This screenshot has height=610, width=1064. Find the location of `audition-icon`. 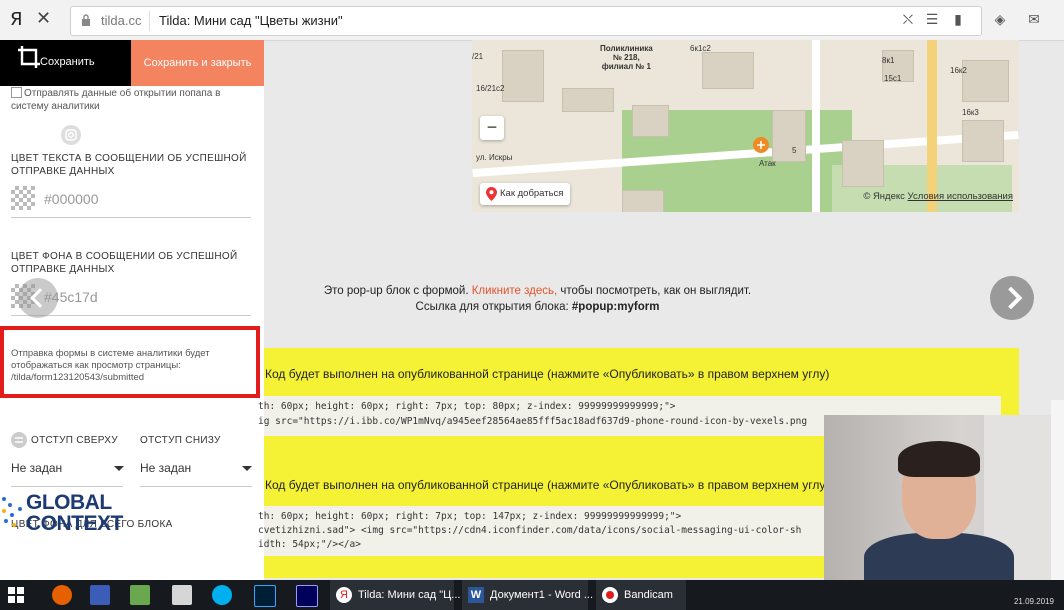

audition-icon is located at coordinates (307, 596).